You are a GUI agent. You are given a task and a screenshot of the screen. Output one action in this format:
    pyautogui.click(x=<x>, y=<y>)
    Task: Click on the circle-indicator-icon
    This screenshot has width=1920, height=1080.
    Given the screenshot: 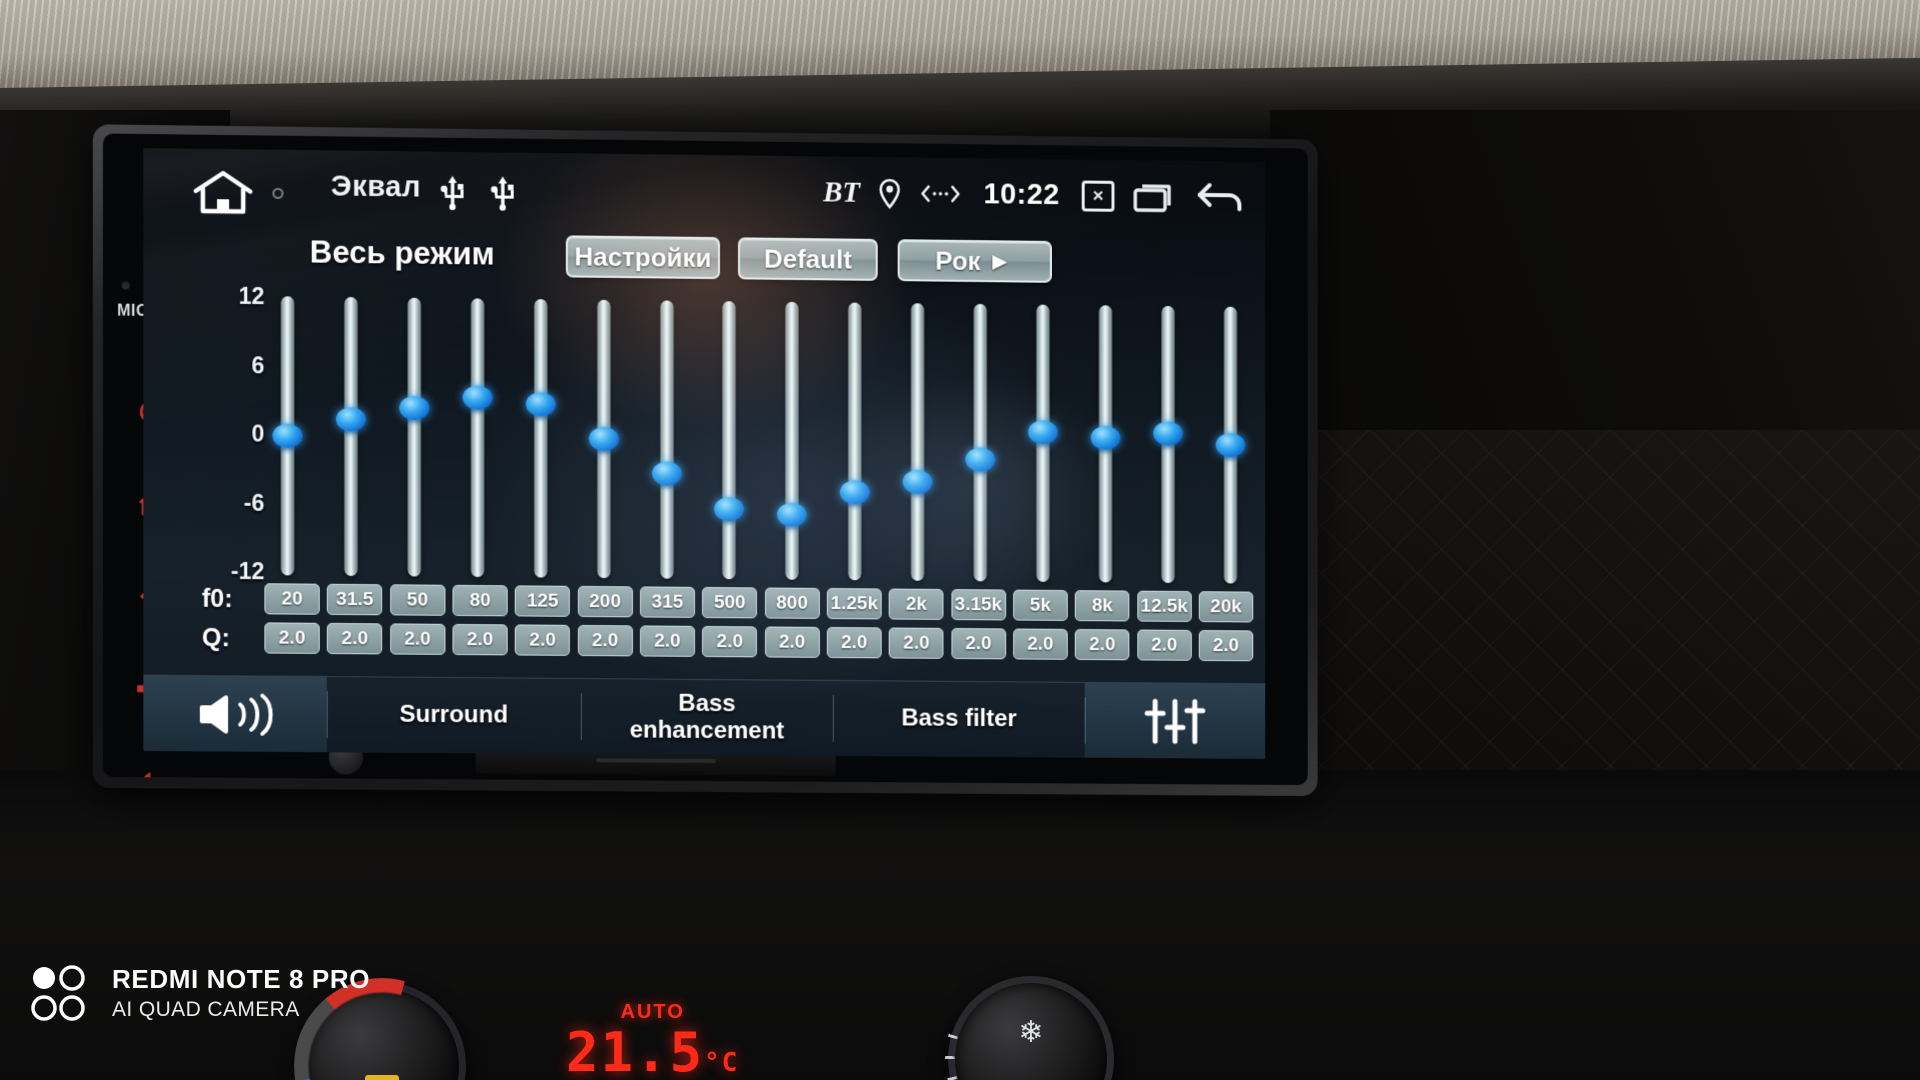 What is the action you would take?
    pyautogui.click(x=278, y=193)
    